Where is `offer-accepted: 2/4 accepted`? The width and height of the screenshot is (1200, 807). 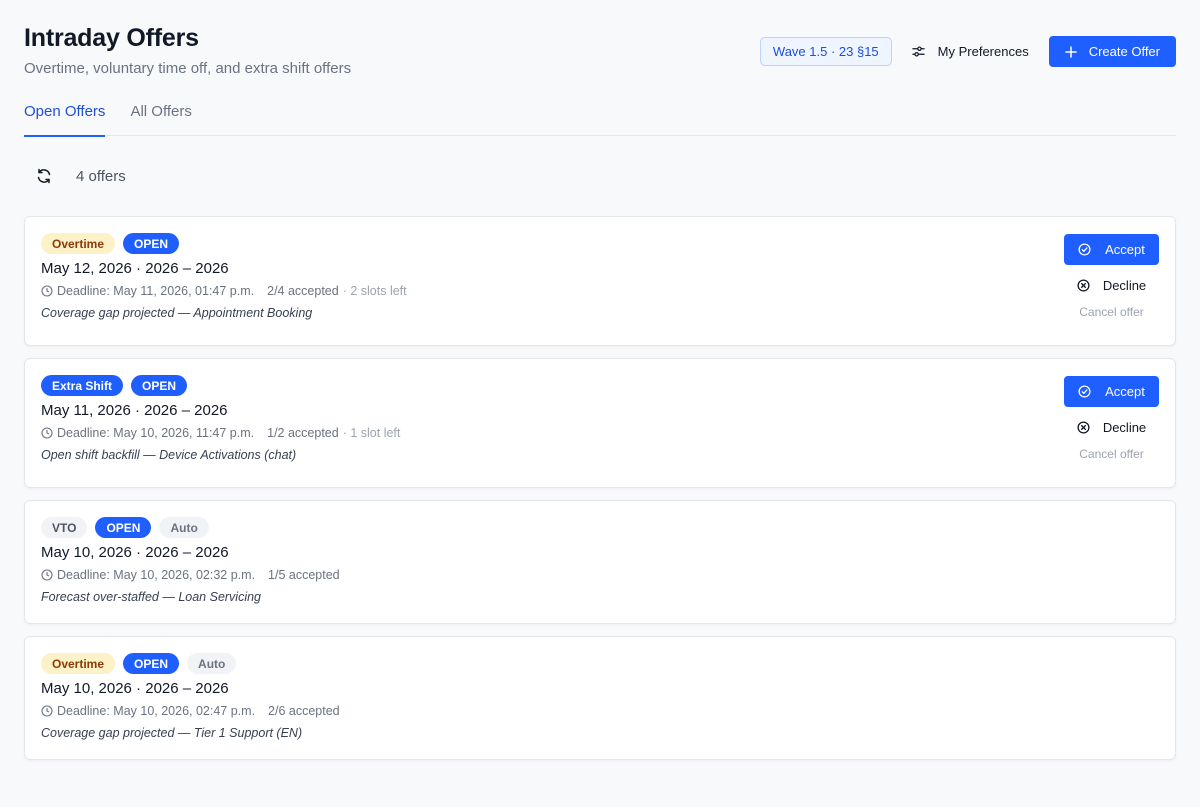
offer-accepted: 2/4 accepted is located at coordinates (303, 291).